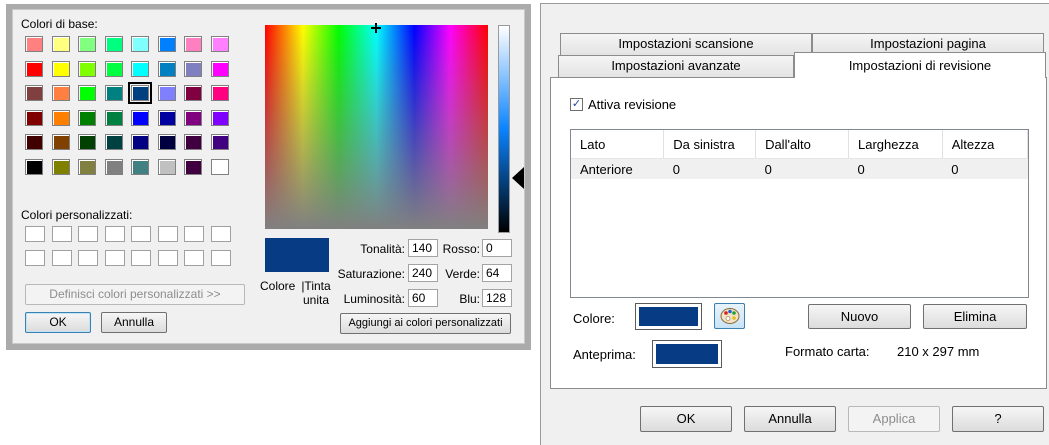 The width and height of the screenshot is (1049, 445). What do you see at coordinates (894, 419) in the screenshot?
I see `apply-button: Applica` at bounding box center [894, 419].